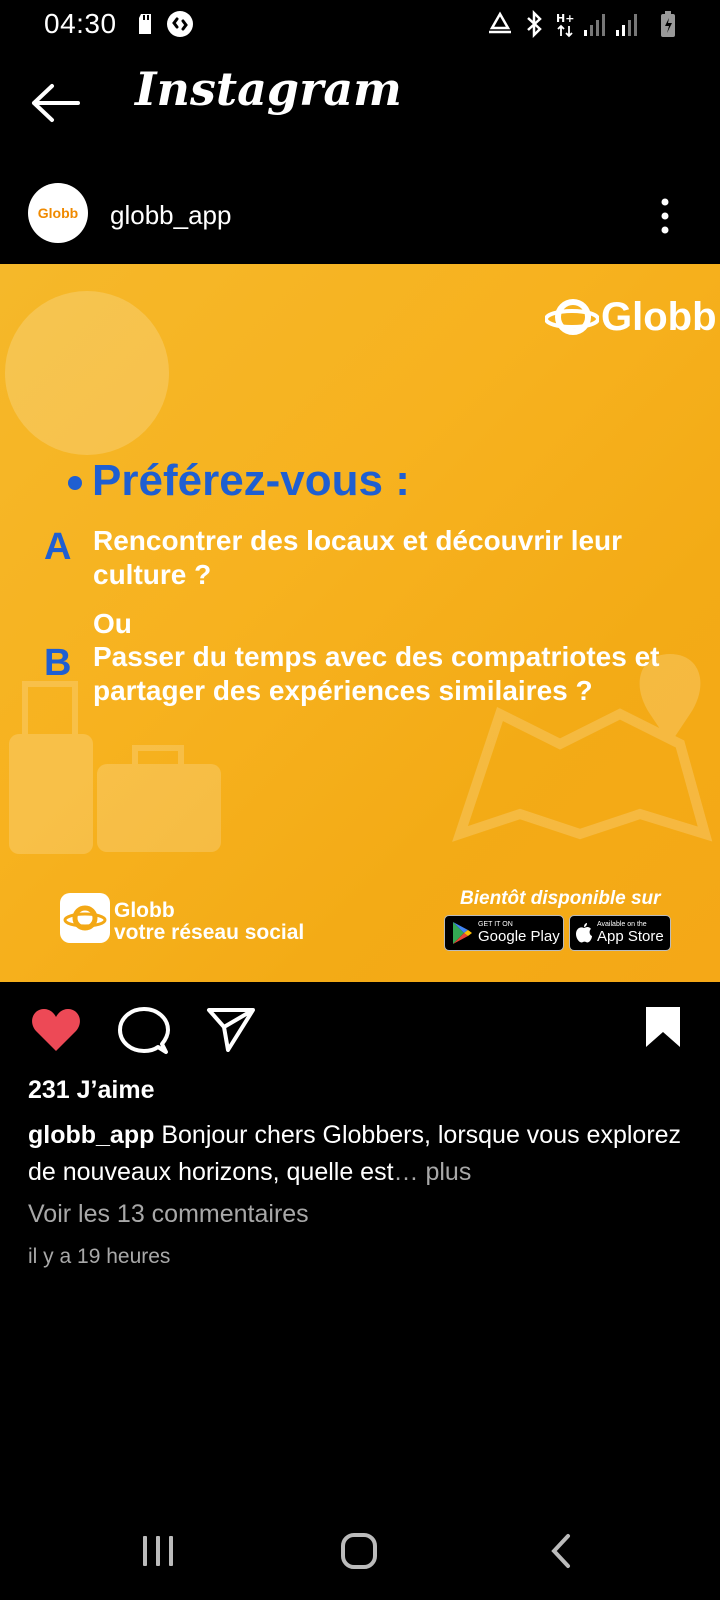 This screenshot has height=1600, width=720. I want to click on google-play-icon, so click(462, 933).